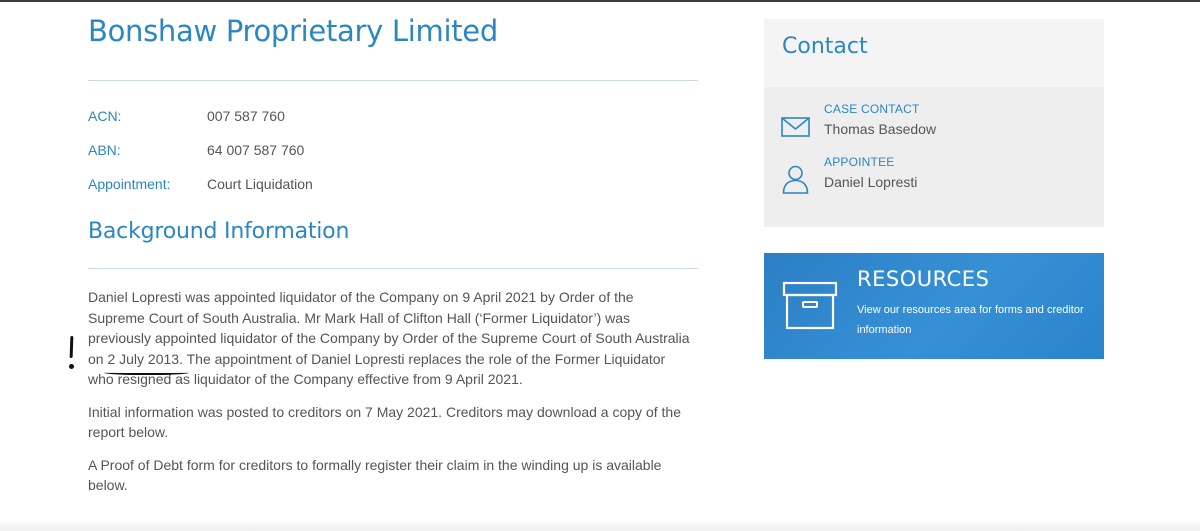 The width and height of the screenshot is (1200, 531). What do you see at coordinates (129, 184) in the screenshot?
I see `detail-label: Appointment:` at bounding box center [129, 184].